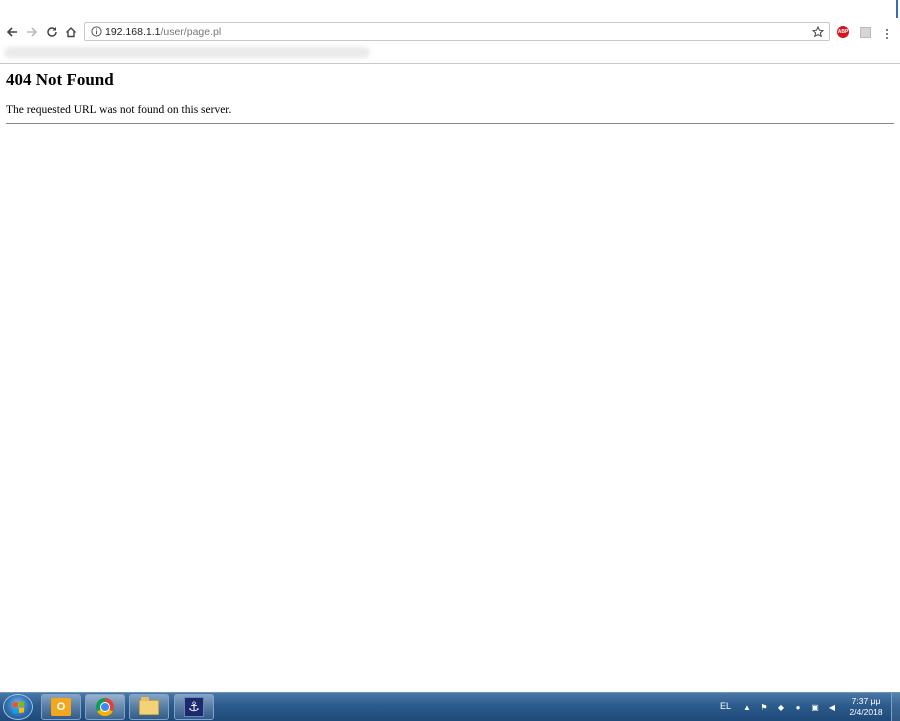 This screenshot has height=721, width=900. I want to click on clock-time: 7:37 μμ, so click(866, 701).